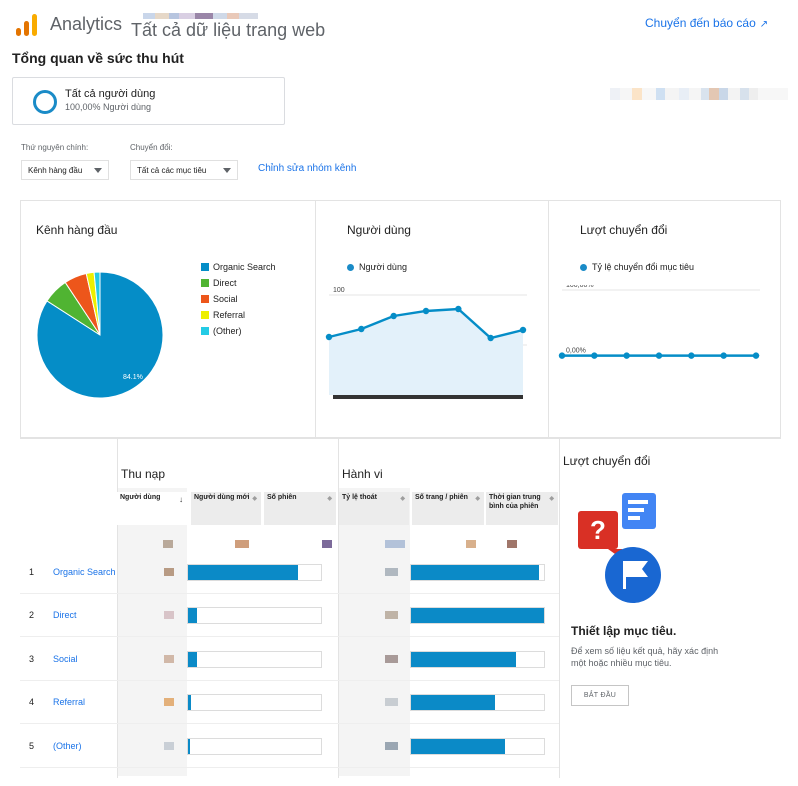  I want to click on legend-item: Referral, so click(238, 315).